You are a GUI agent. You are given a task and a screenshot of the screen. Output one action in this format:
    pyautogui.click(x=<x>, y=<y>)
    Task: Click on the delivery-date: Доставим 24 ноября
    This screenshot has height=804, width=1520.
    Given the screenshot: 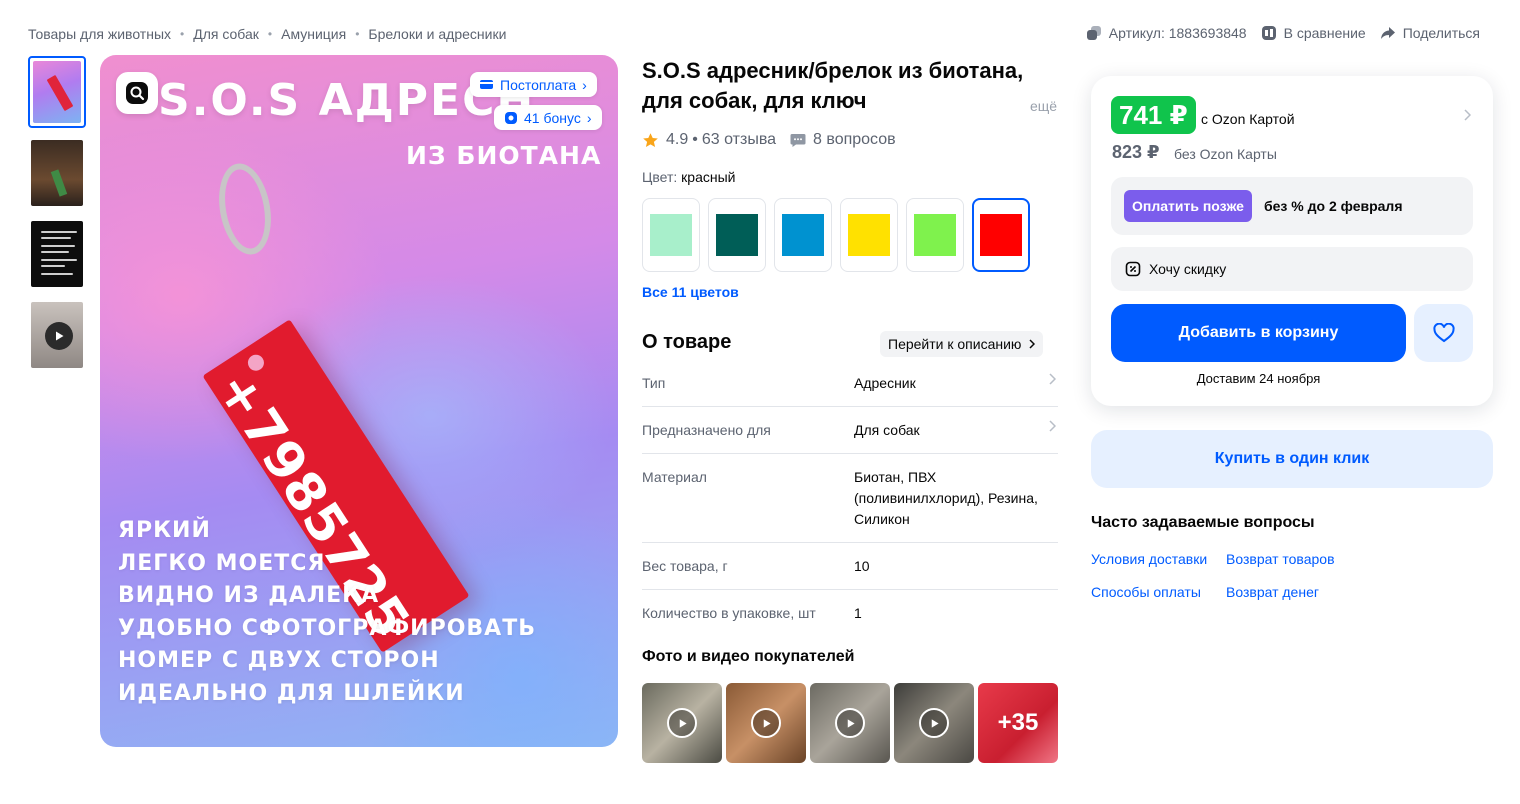 What is the action you would take?
    pyautogui.click(x=1258, y=378)
    